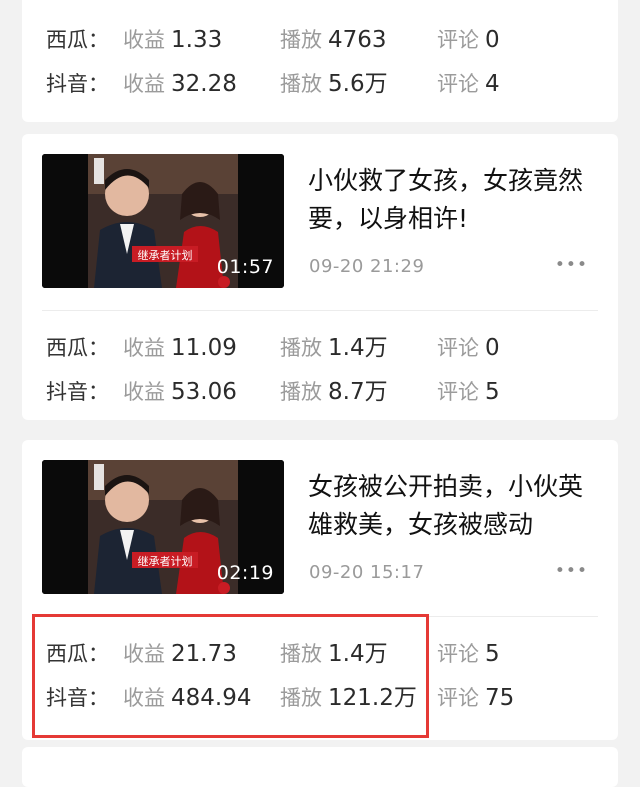 Image resolution: width=640 pixels, height=787 pixels. I want to click on plays-value: 4763, so click(357, 40).